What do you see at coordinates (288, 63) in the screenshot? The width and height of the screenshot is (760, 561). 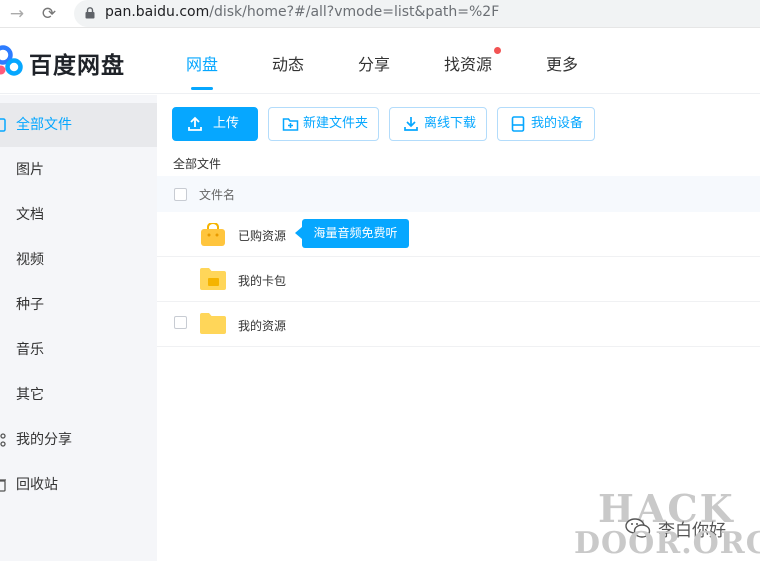 I see `tab-activity: 动态` at bounding box center [288, 63].